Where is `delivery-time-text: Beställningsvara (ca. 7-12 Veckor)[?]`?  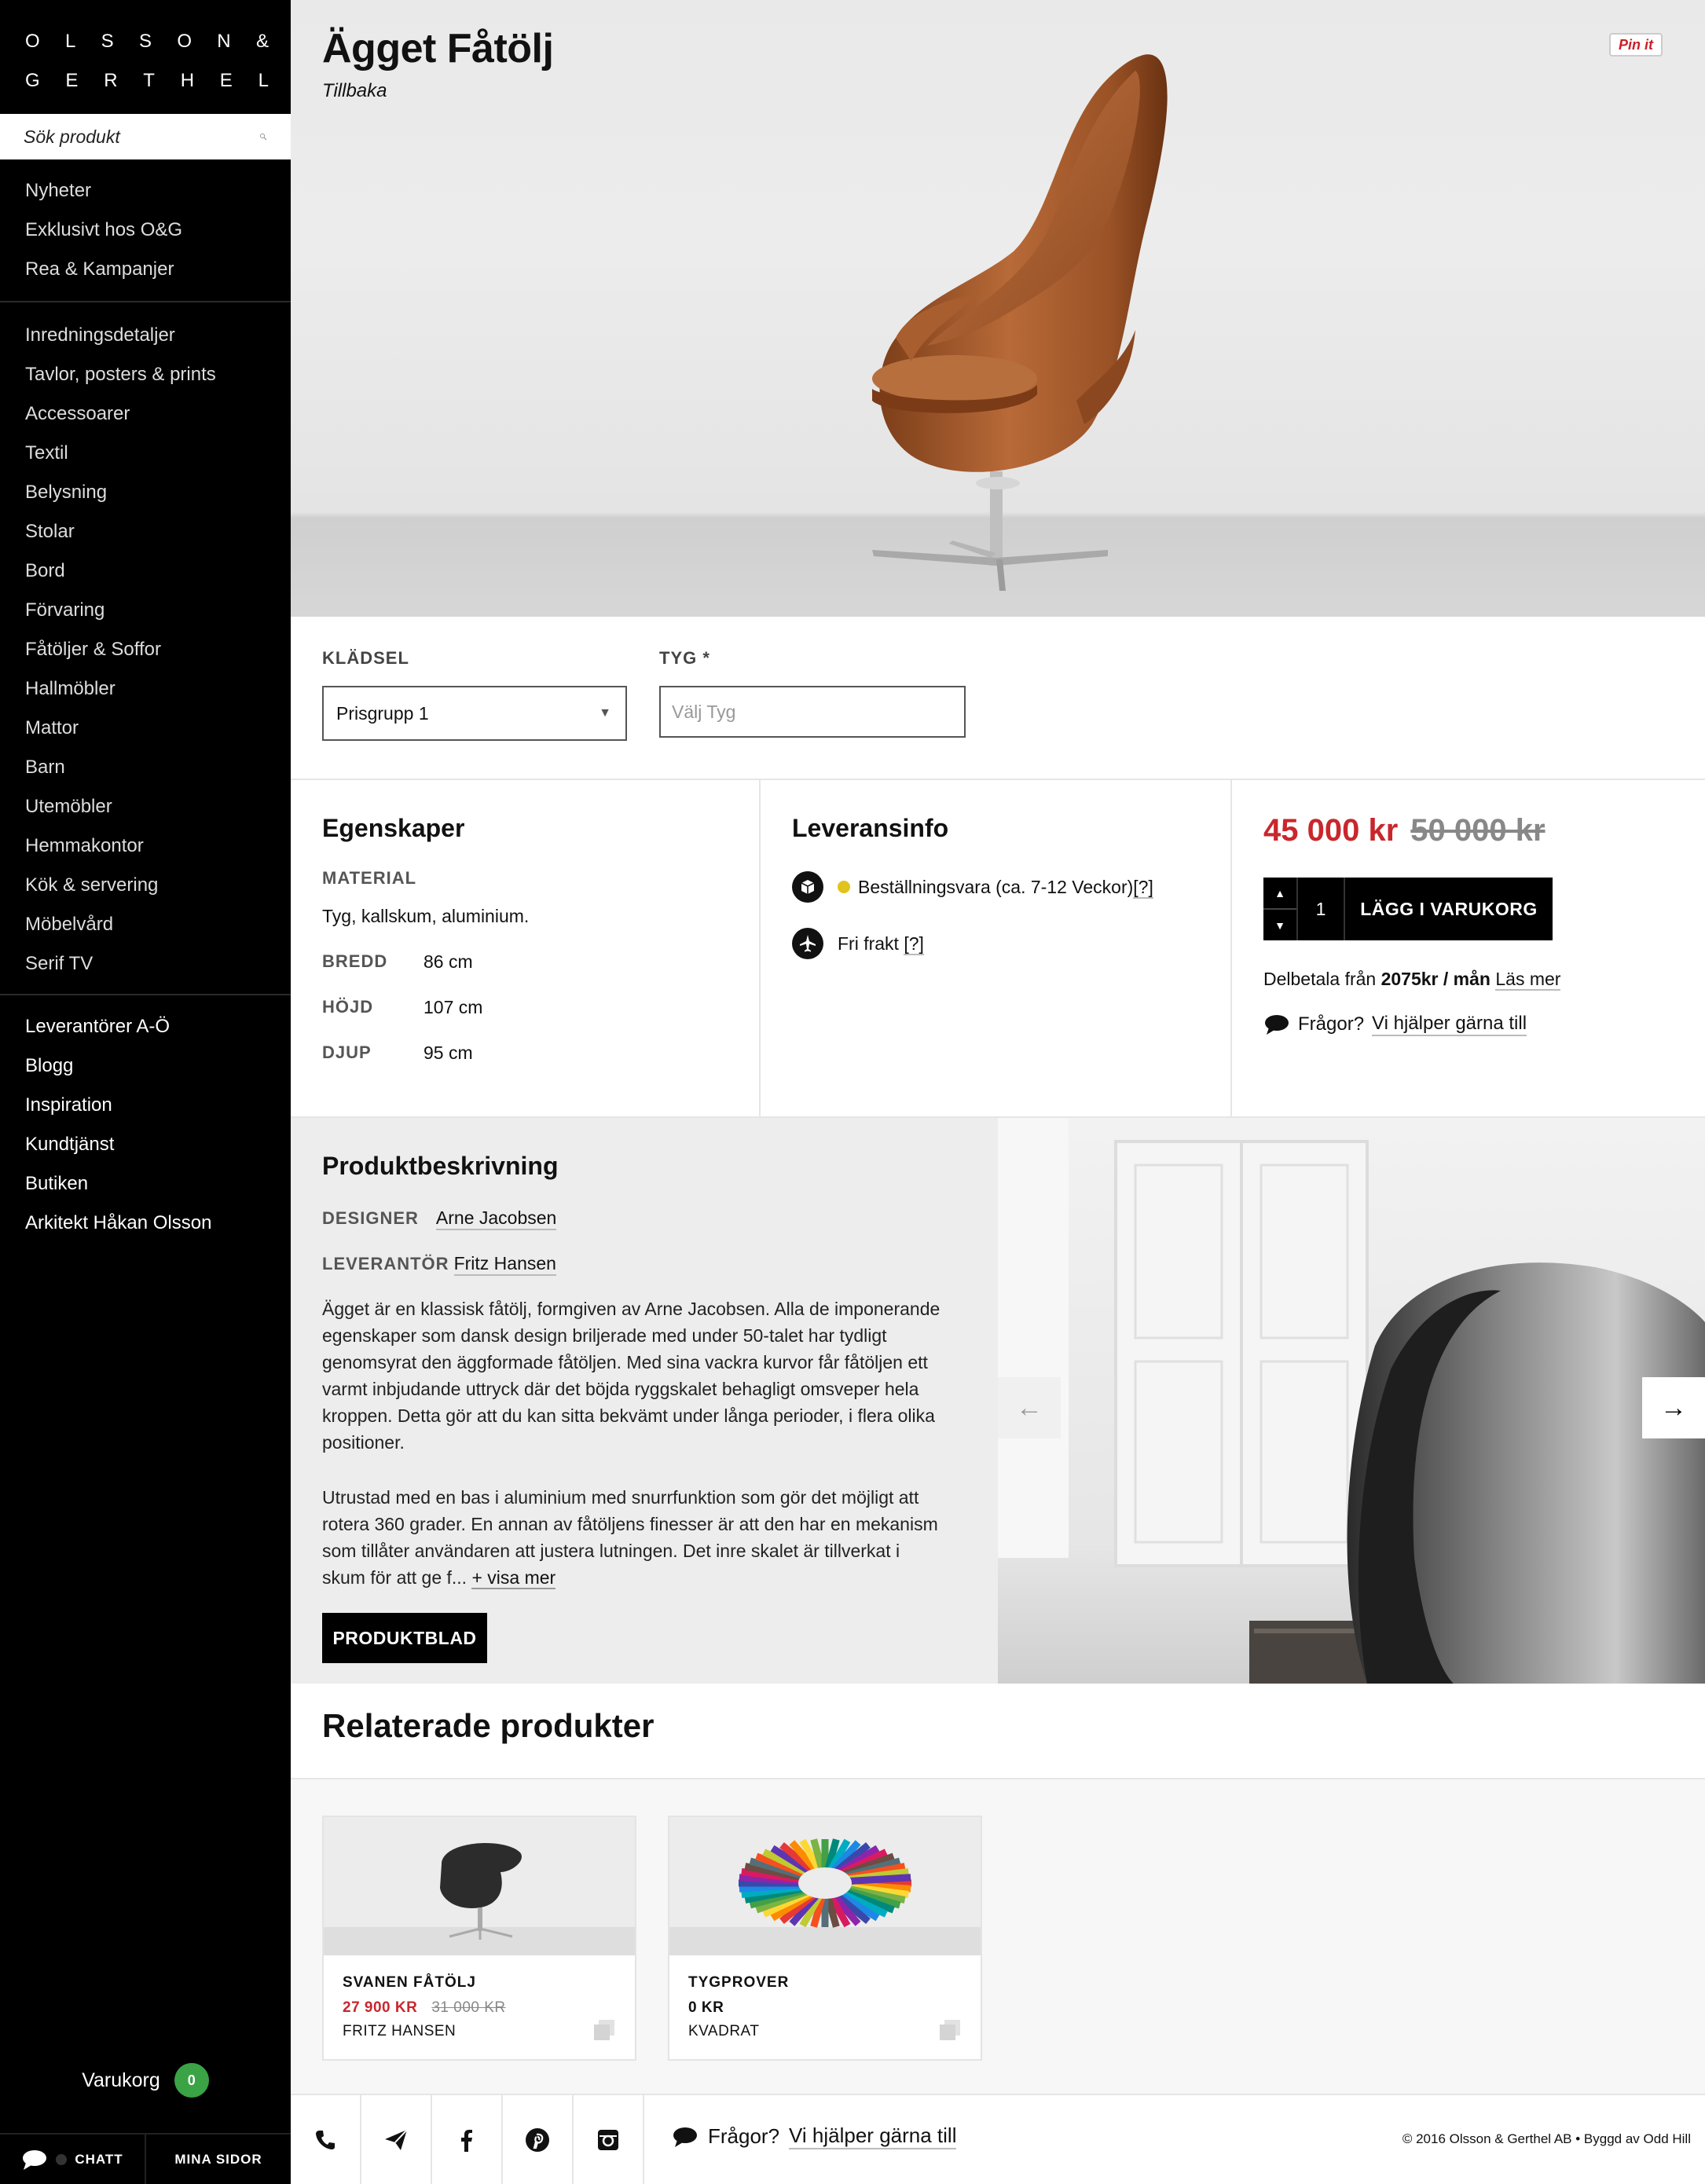
delivery-time-text: Beställningsvara (ca. 7-12 Veckor)[?] is located at coordinates (1005, 887).